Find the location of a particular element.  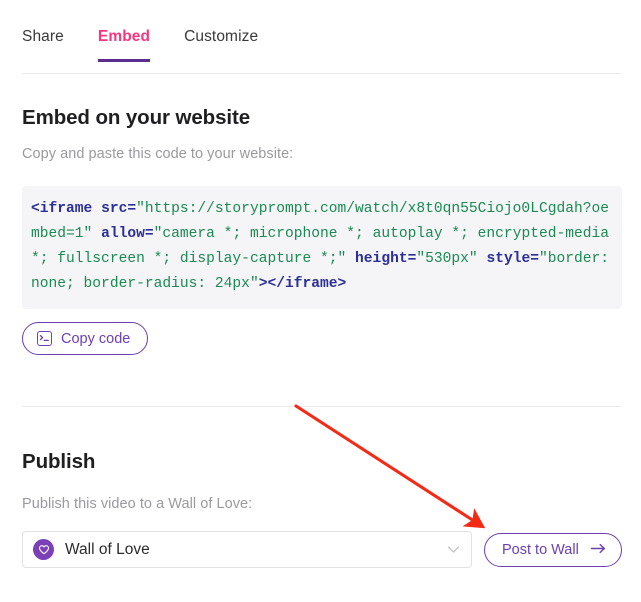

section-divider is located at coordinates (322, 406).